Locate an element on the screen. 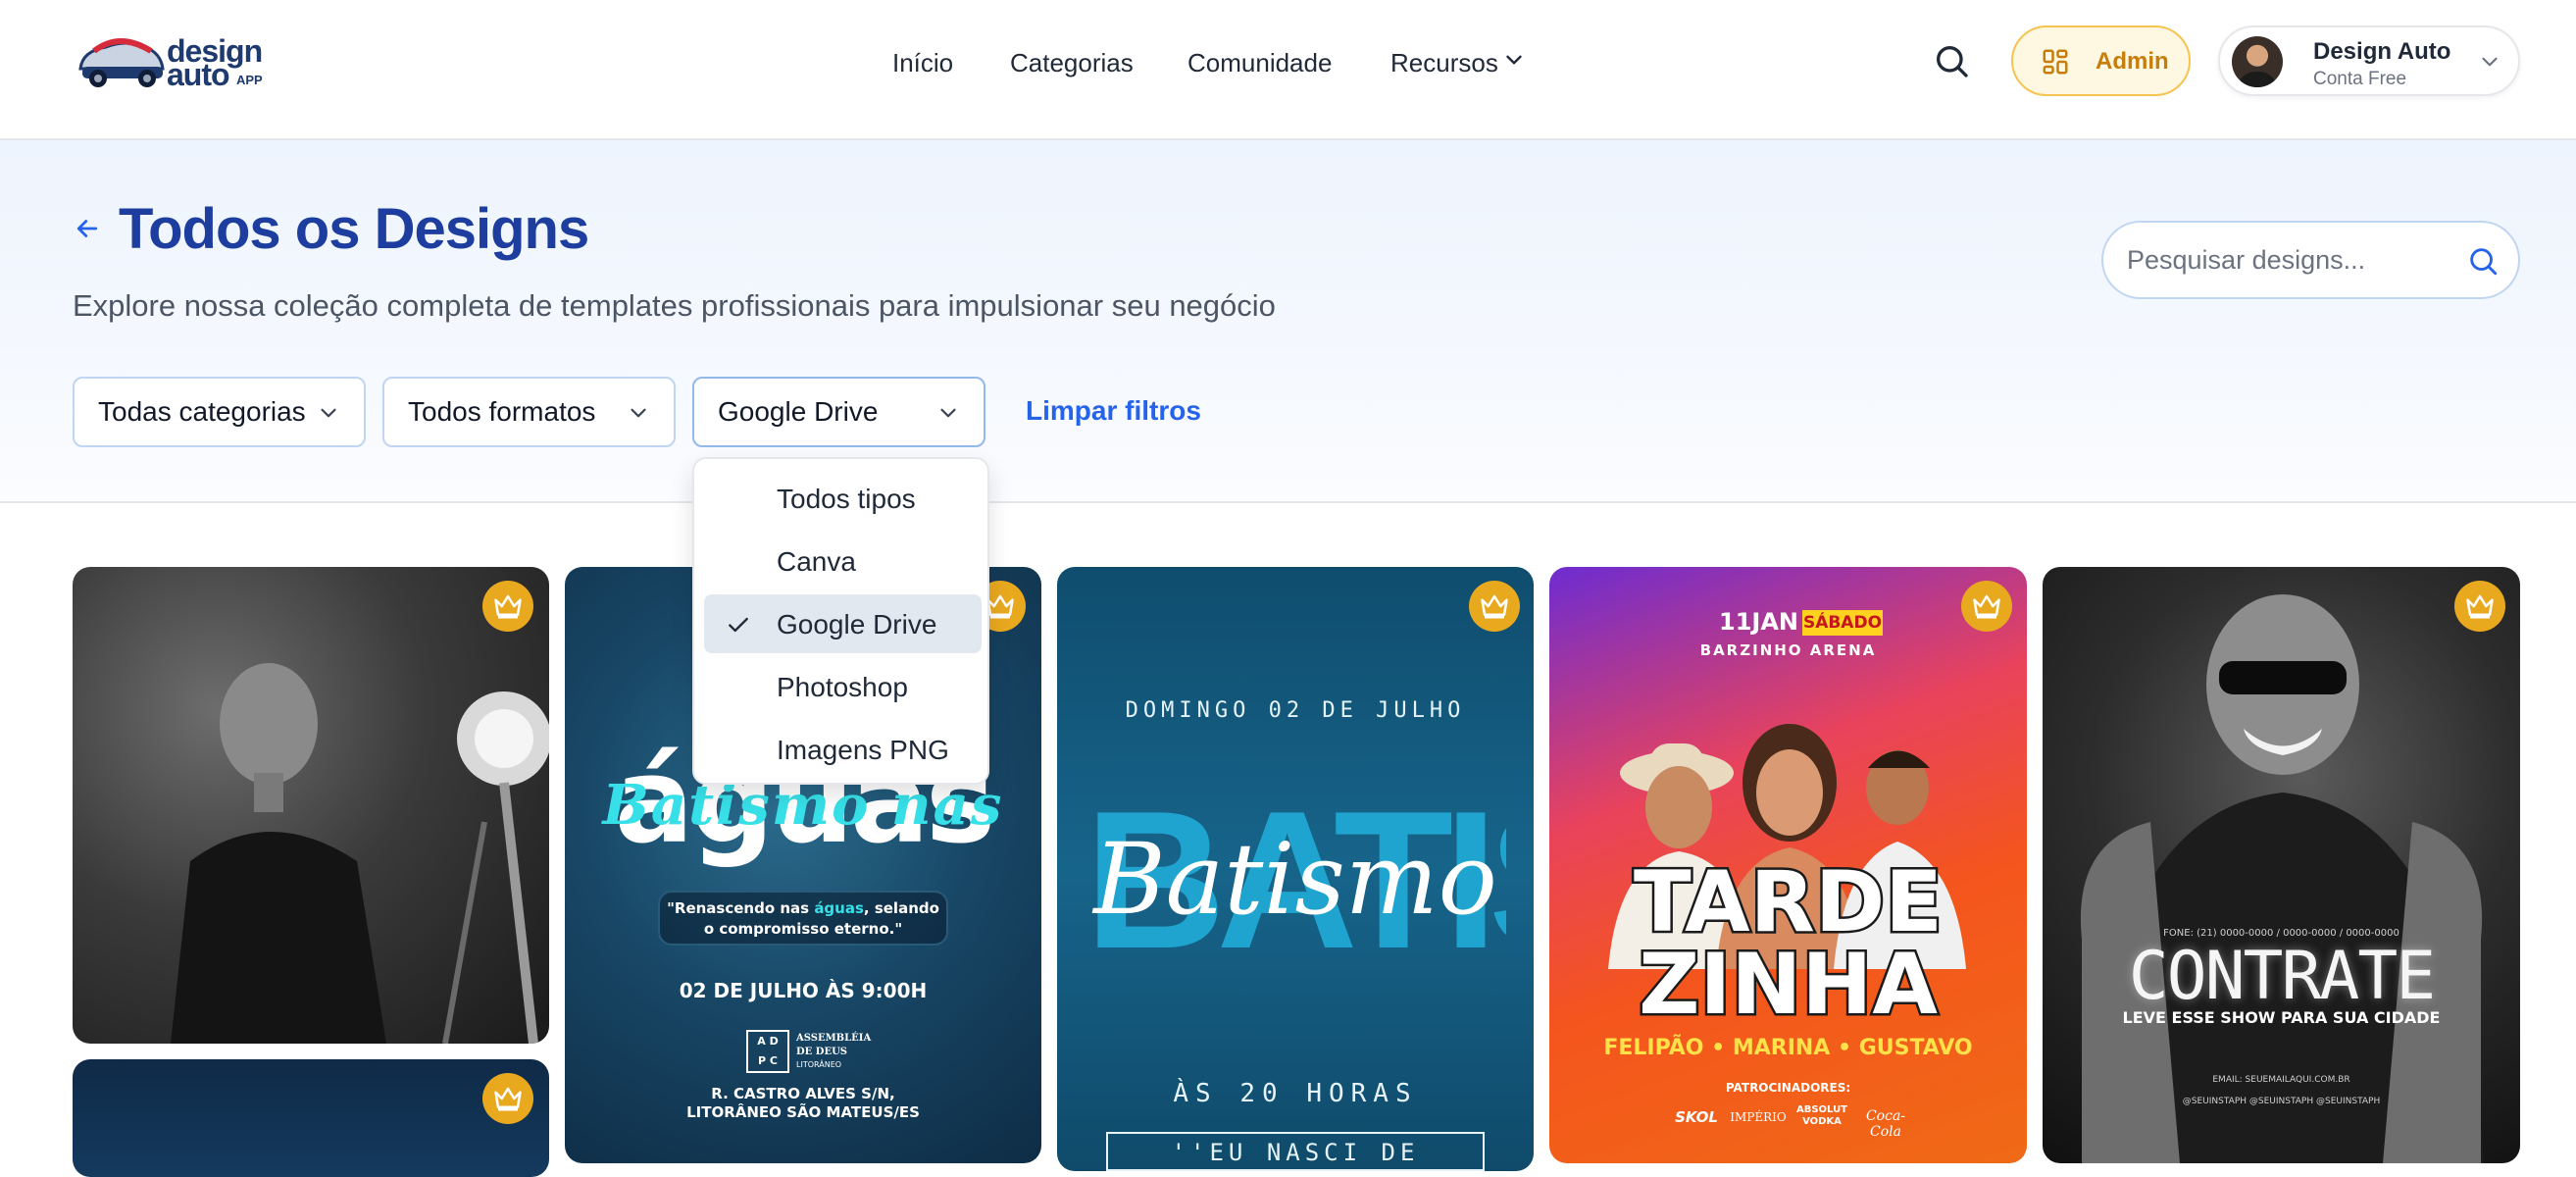  card-headline: CONTRATE is located at coordinates (2283, 976).